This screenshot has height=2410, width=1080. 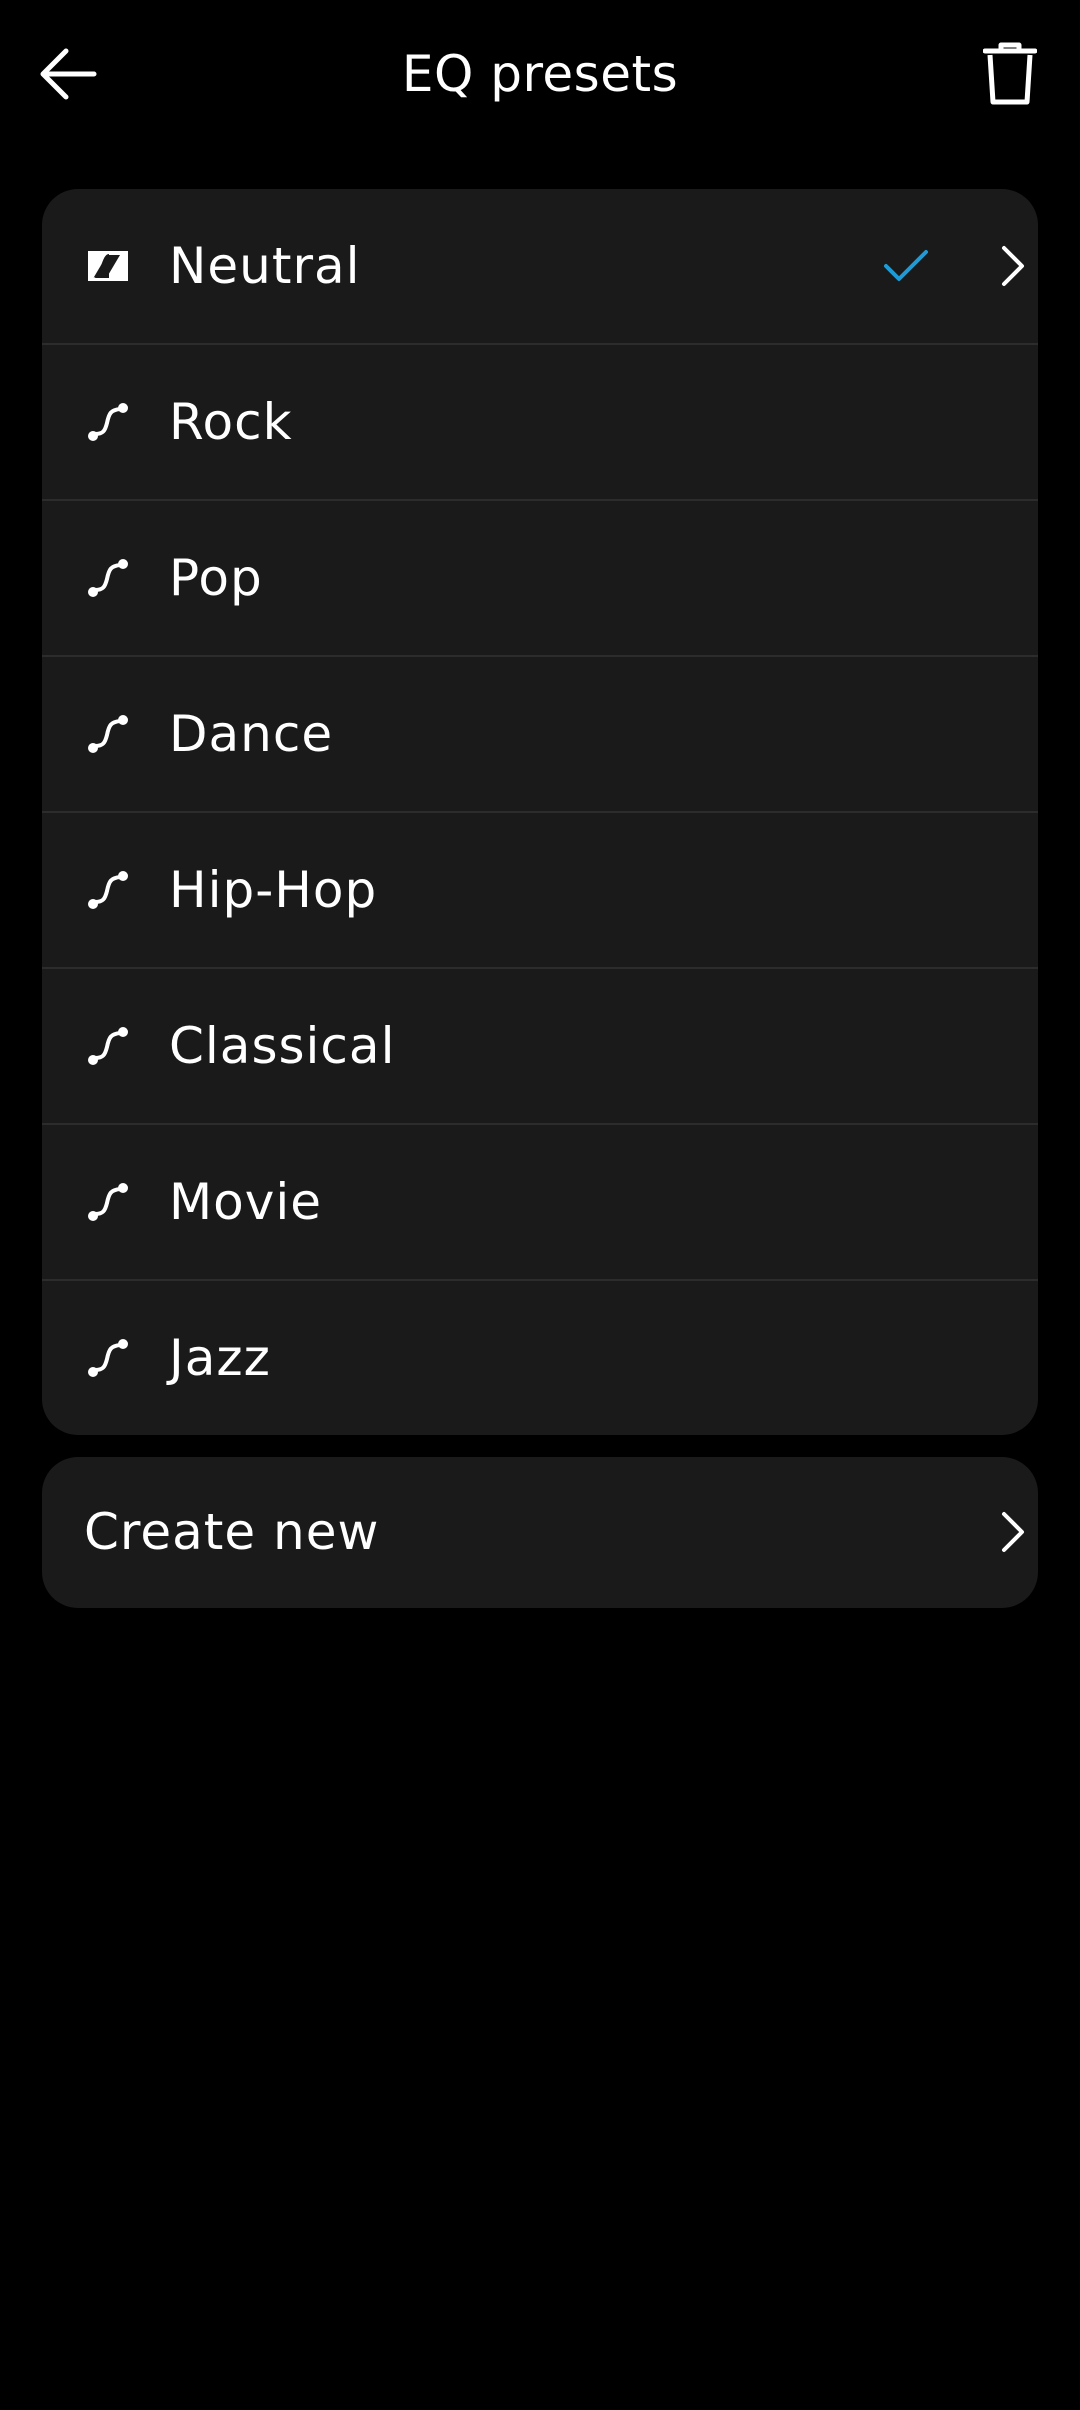 I want to click on top-app-bar: EQ presets, so click(x=540, y=75).